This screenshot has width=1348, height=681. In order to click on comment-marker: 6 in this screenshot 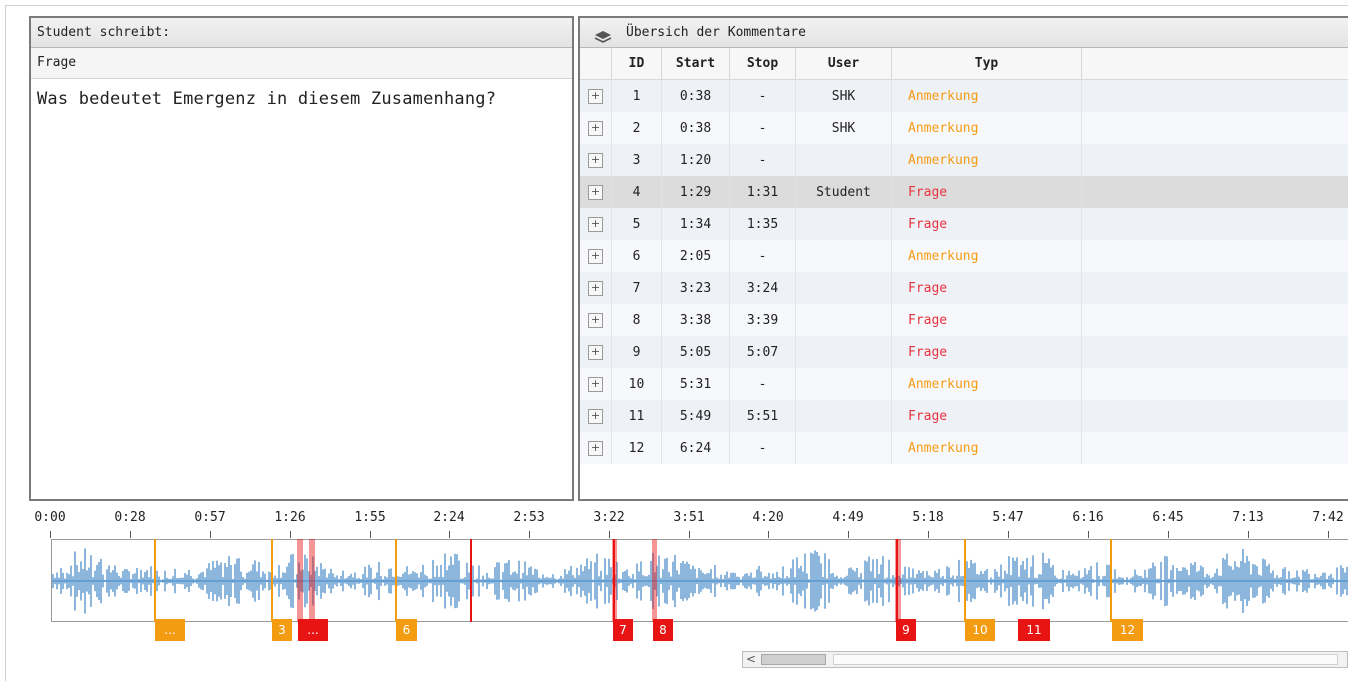, I will do `click(406, 630)`.